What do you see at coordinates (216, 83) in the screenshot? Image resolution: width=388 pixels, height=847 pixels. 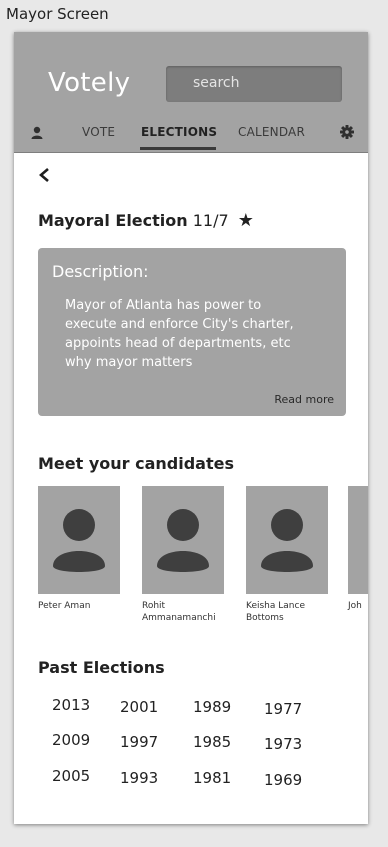 I see `search-placeholder: search` at bounding box center [216, 83].